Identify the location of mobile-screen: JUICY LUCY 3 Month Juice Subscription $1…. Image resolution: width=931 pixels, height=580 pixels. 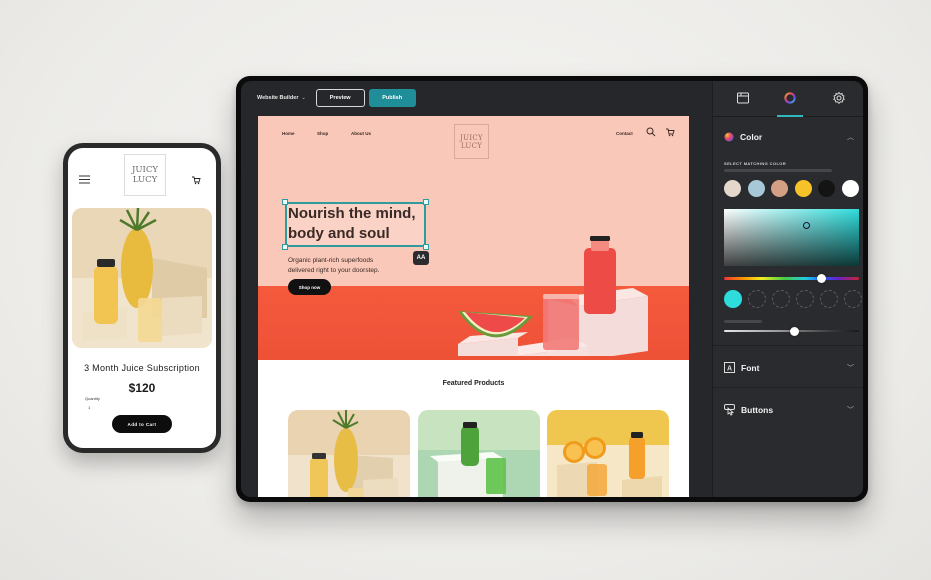
(142, 298).